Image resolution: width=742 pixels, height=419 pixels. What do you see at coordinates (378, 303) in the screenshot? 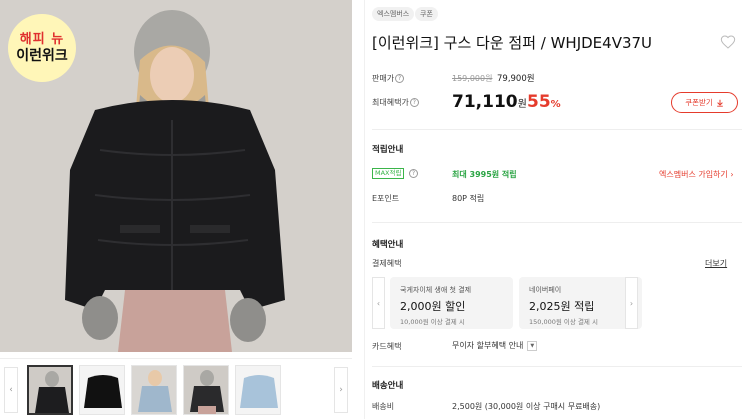
I see `benefit-prev-button: ‹` at bounding box center [378, 303].